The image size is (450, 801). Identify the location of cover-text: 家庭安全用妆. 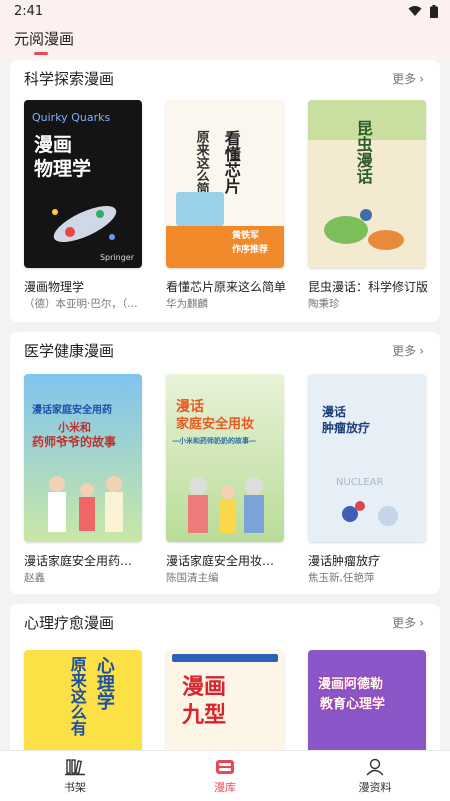
(215, 424).